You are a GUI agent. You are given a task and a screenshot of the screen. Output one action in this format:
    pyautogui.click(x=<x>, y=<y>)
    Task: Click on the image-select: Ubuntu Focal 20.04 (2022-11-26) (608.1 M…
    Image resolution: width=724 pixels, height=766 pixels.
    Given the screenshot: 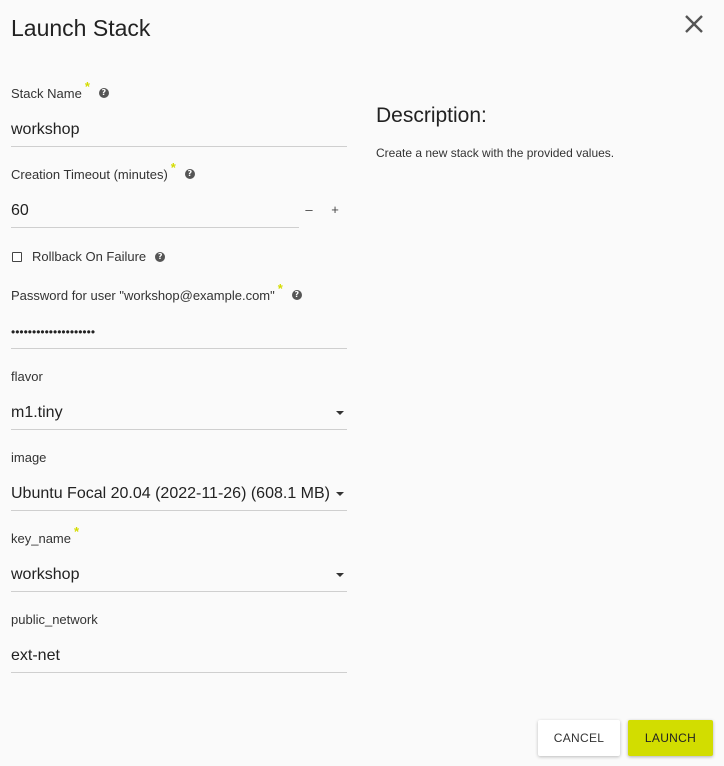 What is the action you would take?
    pyautogui.click(x=179, y=494)
    